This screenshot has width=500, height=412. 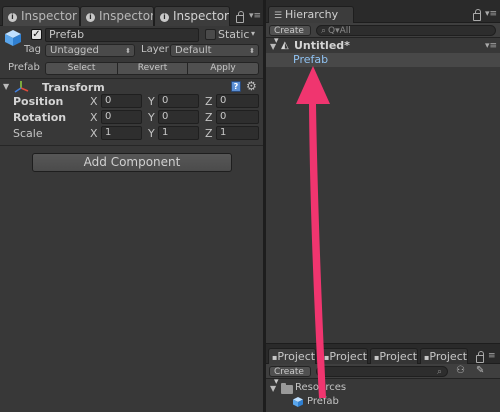 I want to click on list-icon: ☰, so click(x=279, y=16).